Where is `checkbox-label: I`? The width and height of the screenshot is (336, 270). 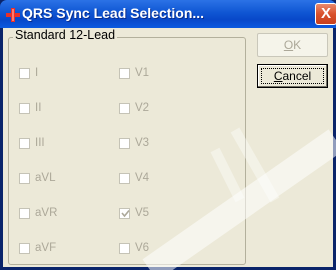 checkbox-label: I is located at coordinates (37, 73).